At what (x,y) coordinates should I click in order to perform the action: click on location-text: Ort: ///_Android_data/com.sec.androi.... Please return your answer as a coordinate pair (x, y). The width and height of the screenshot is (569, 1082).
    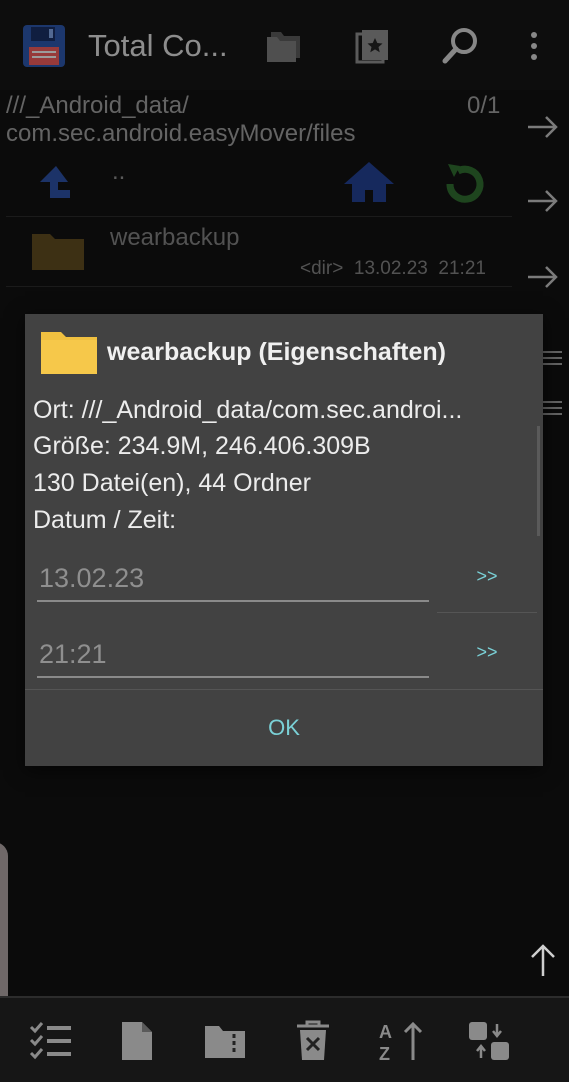
    Looking at the image, I should click on (248, 410).